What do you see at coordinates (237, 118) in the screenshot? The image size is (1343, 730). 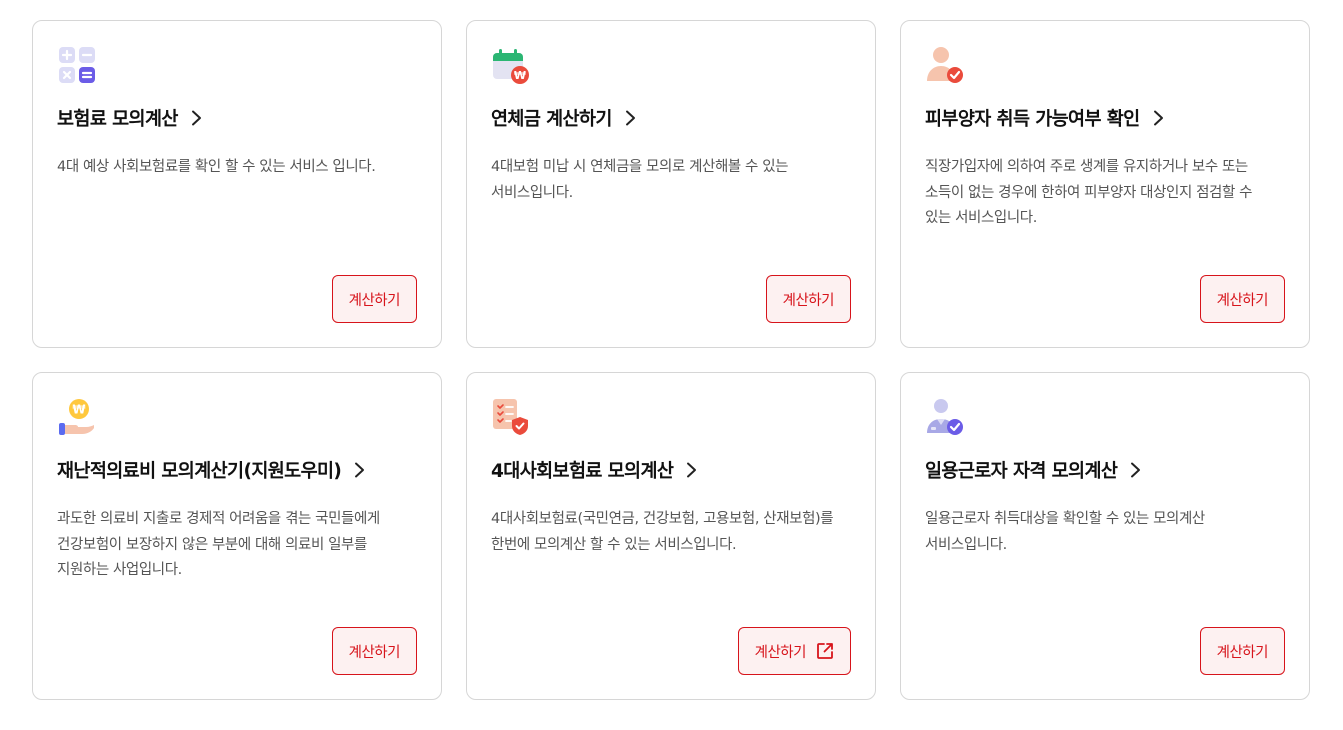 I see `card-title-link: 보험료 모의계산` at bounding box center [237, 118].